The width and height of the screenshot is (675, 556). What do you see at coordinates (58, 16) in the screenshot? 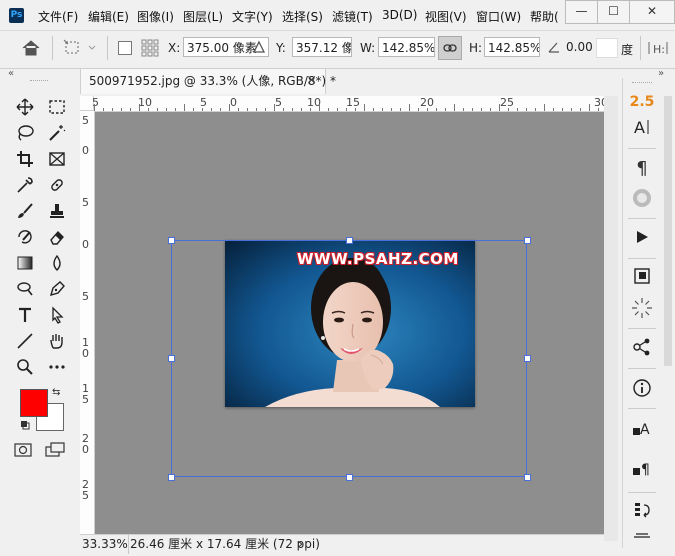
I see `menu-file: 文件(F)` at bounding box center [58, 16].